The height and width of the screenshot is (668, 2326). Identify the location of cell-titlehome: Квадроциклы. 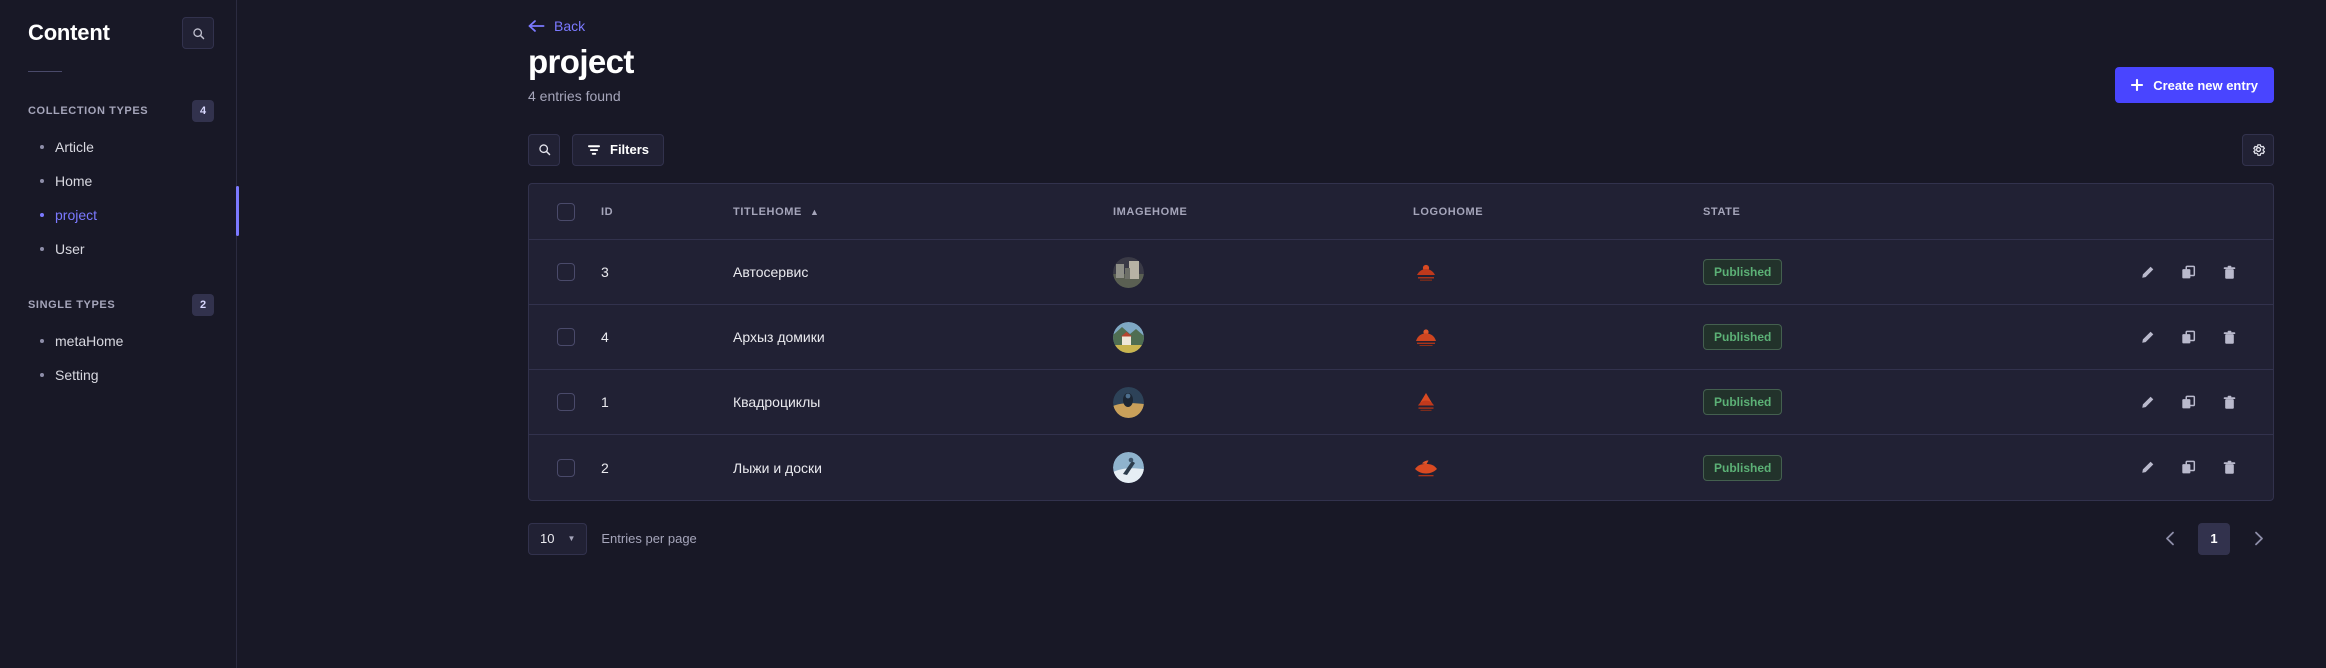
(923, 402).